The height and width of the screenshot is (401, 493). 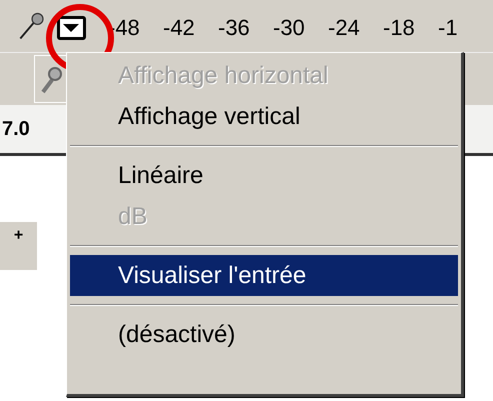 What do you see at coordinates (399, 28) in the screenshot?
I see `scale-label: -18` at bounding box center [399, 28].